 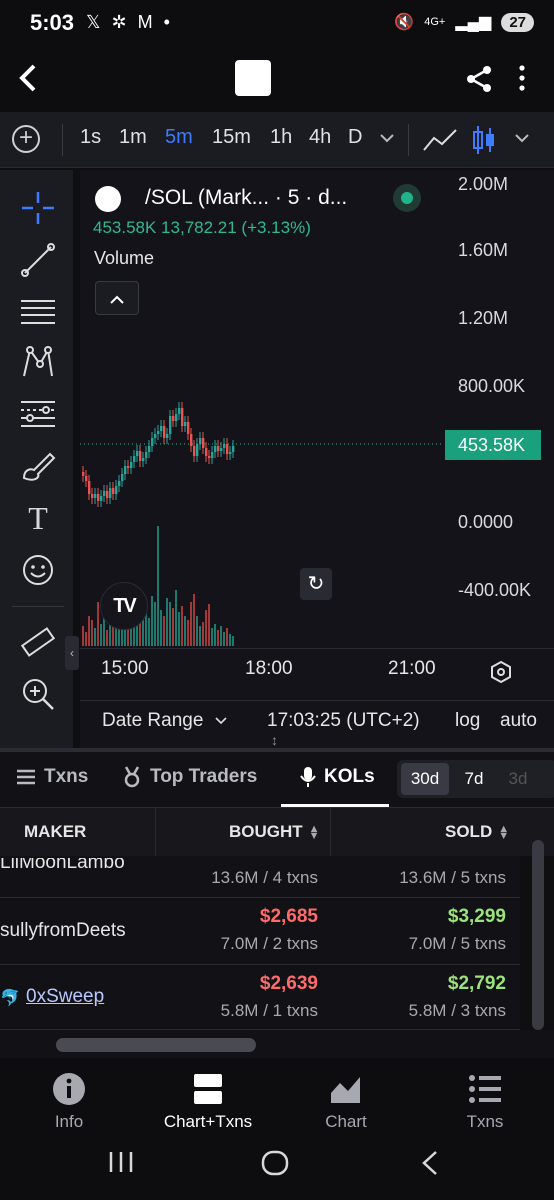 I want to click on collapse-toolbar-button: ‹, so click(x=72, y=653).